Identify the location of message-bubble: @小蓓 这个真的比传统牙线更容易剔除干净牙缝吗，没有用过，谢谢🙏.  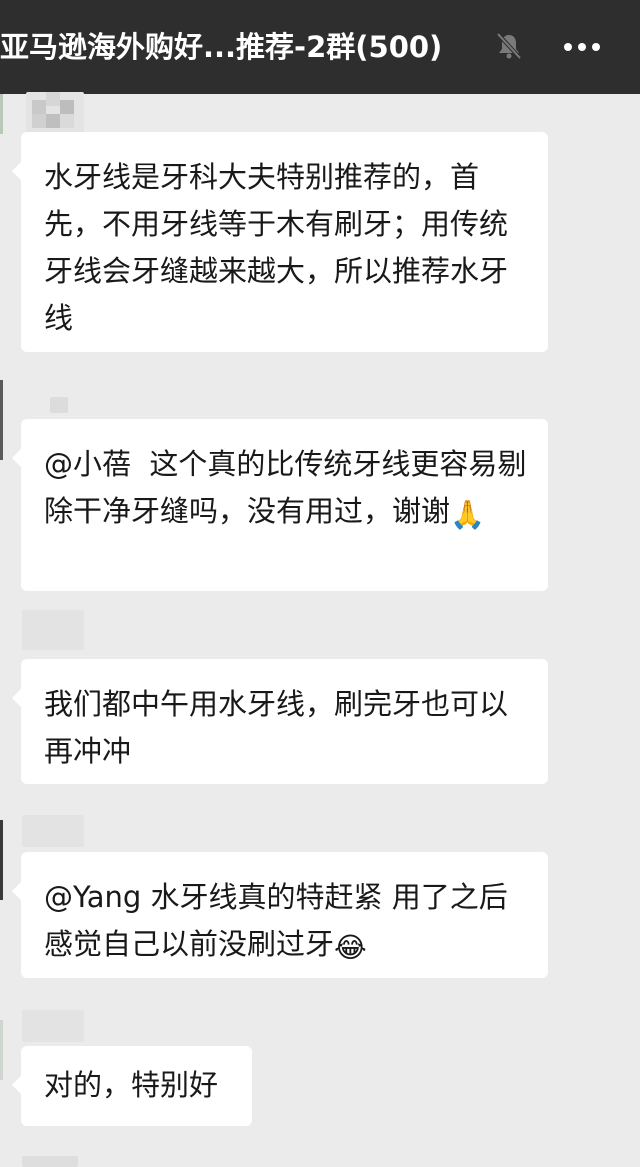
(280, 505).